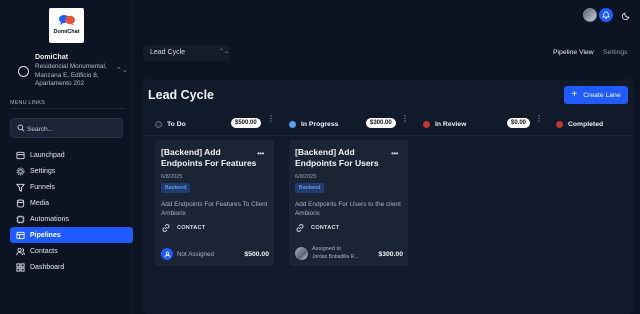 The image size is (640, 314). I want to click on lane-name: In Review, so click(451, 124).